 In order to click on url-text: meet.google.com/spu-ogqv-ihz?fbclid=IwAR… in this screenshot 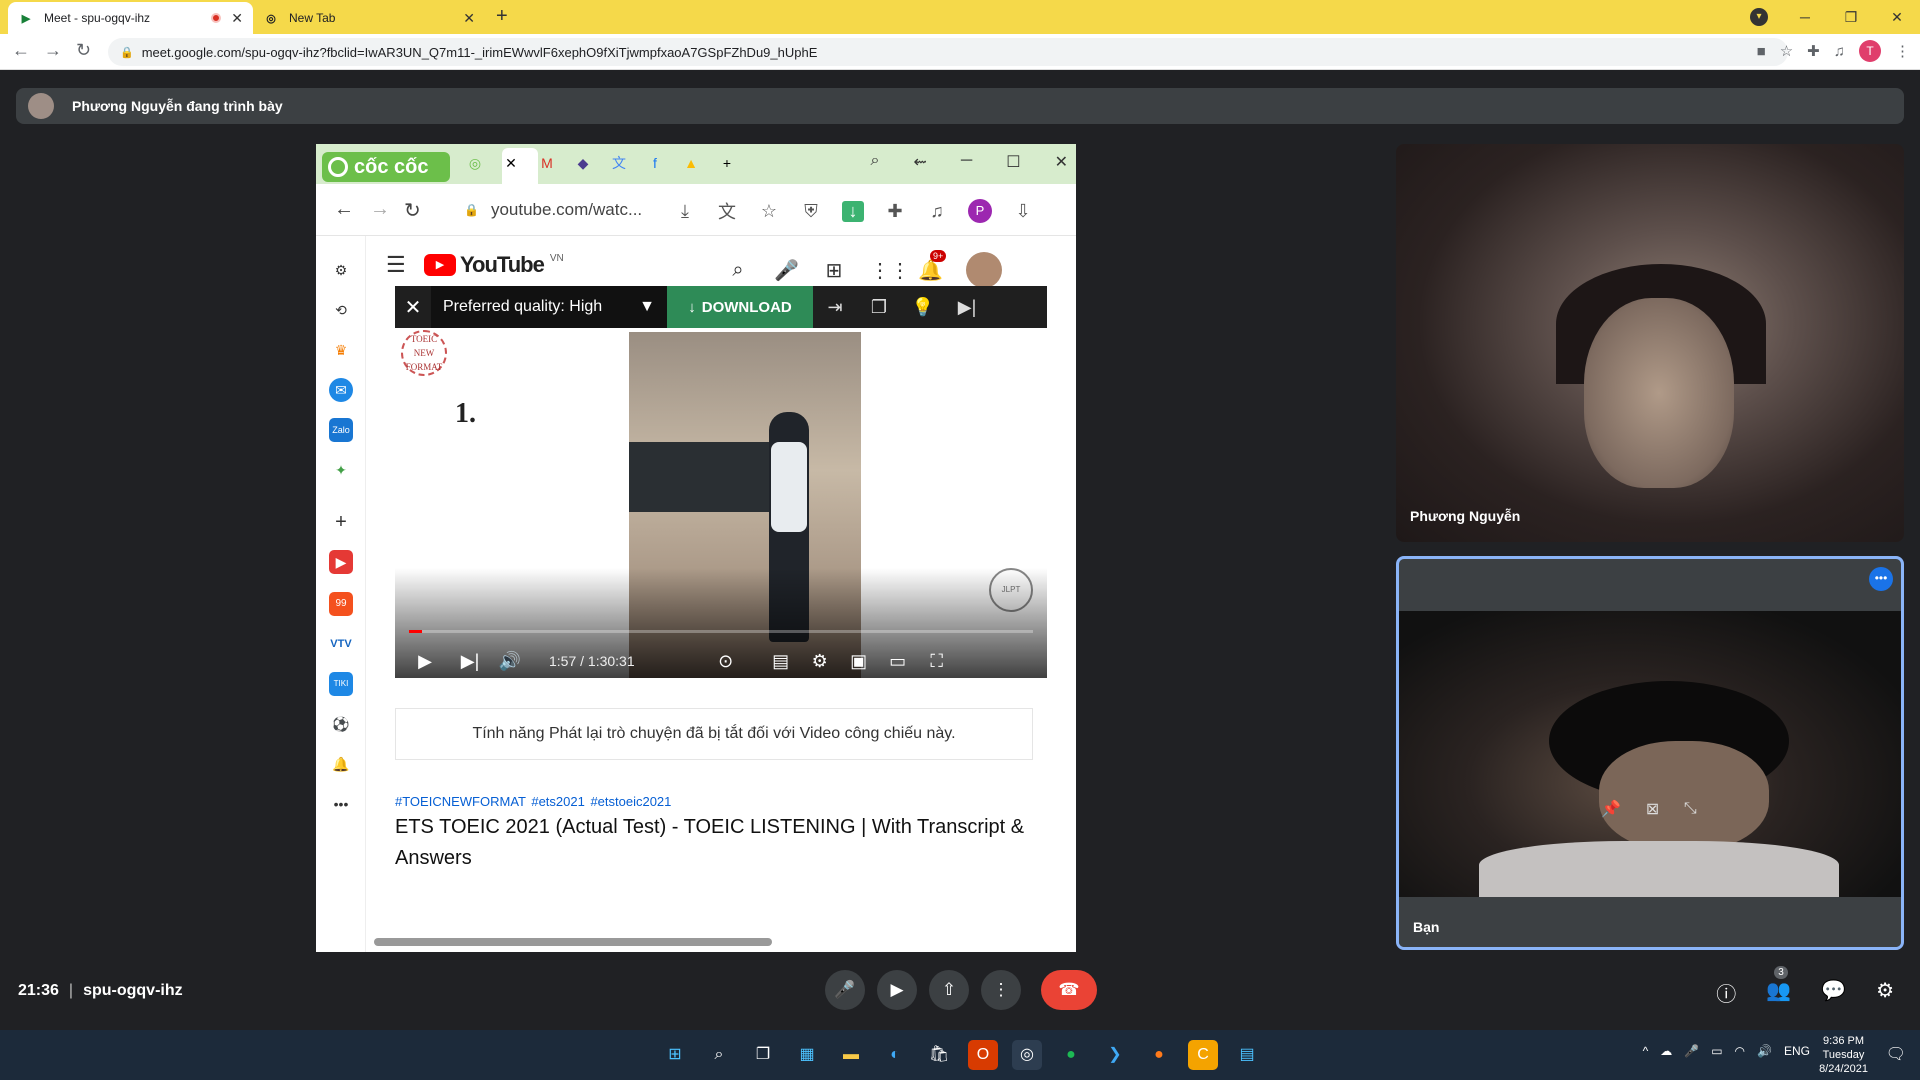, I will do `click(479, 52)`.